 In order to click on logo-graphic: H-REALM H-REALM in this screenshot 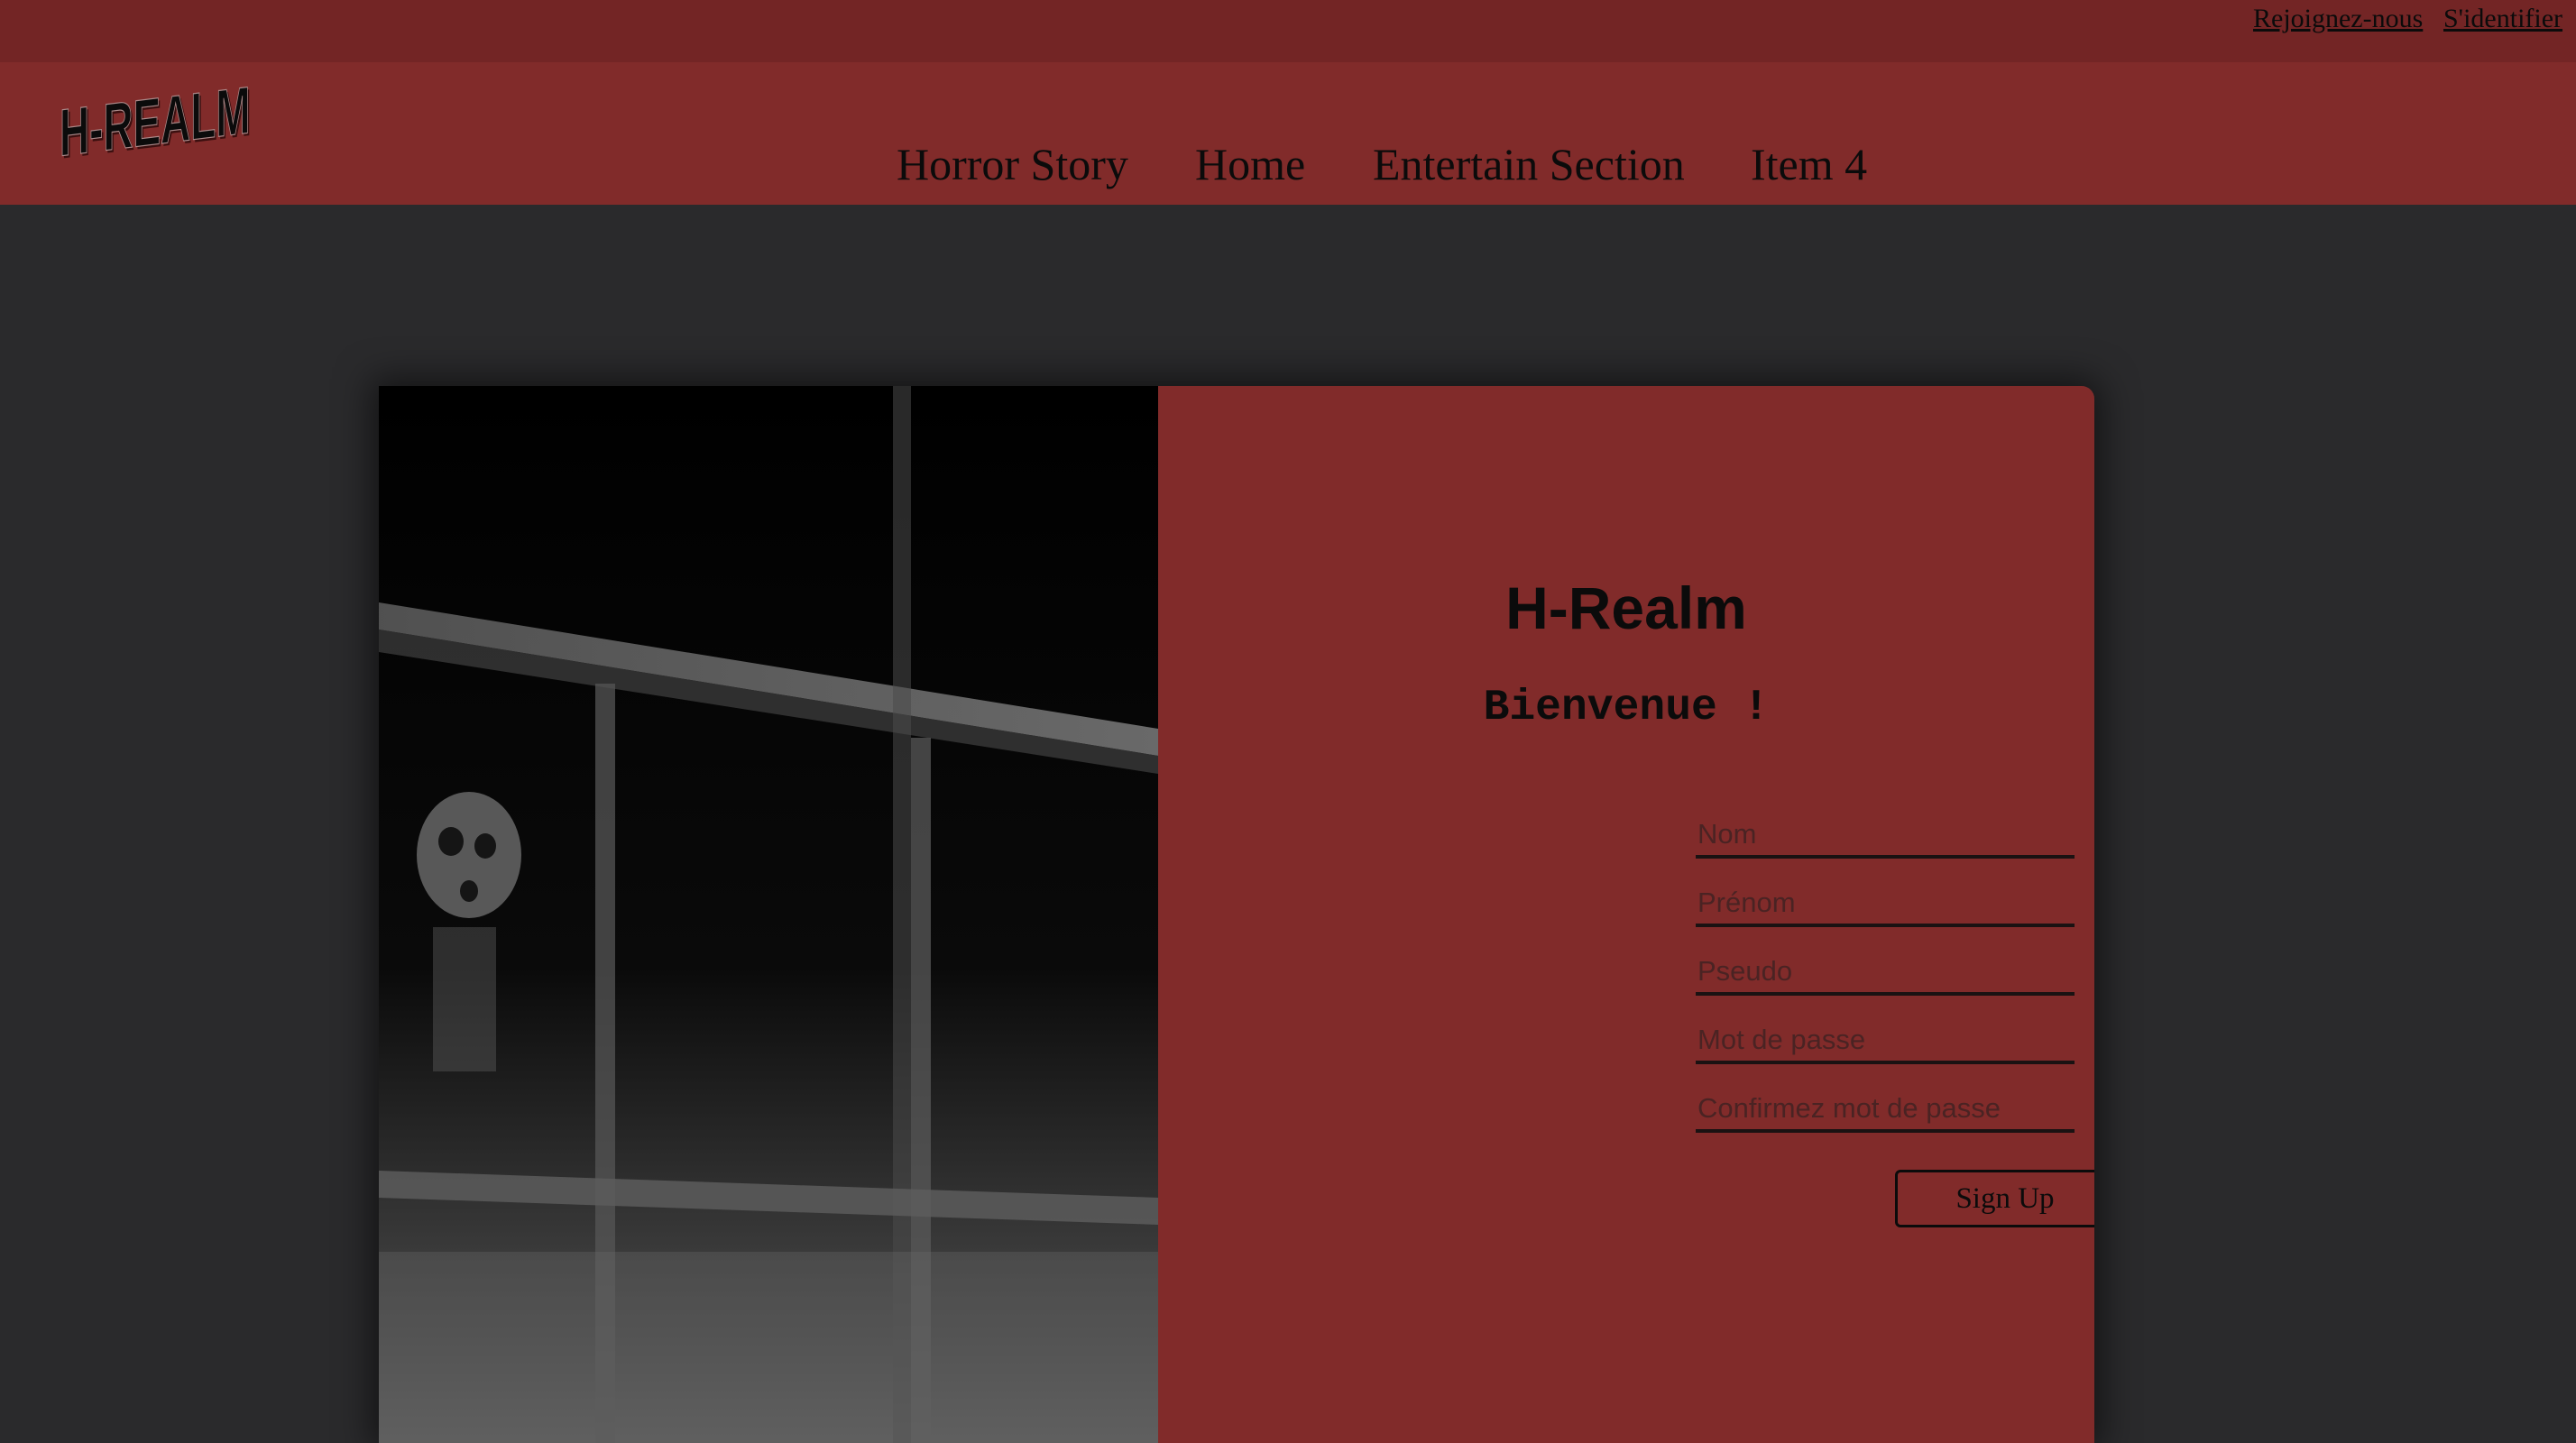, I will do `click(157, 123)`.